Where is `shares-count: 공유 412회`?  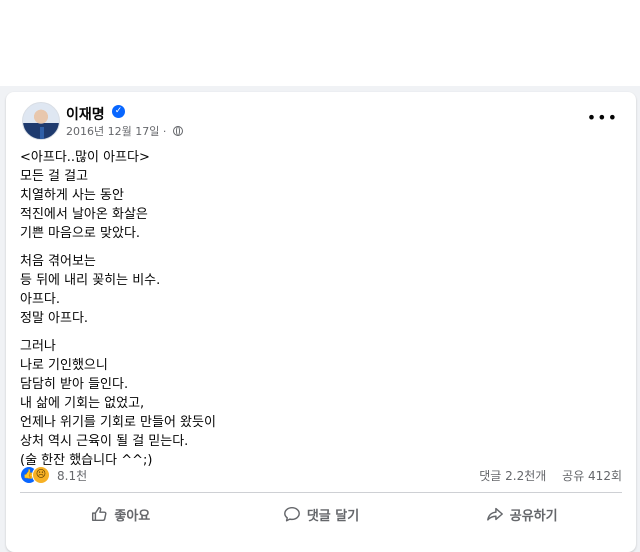 shares-count: 공유 412회 is located at coordinates (592, 476).